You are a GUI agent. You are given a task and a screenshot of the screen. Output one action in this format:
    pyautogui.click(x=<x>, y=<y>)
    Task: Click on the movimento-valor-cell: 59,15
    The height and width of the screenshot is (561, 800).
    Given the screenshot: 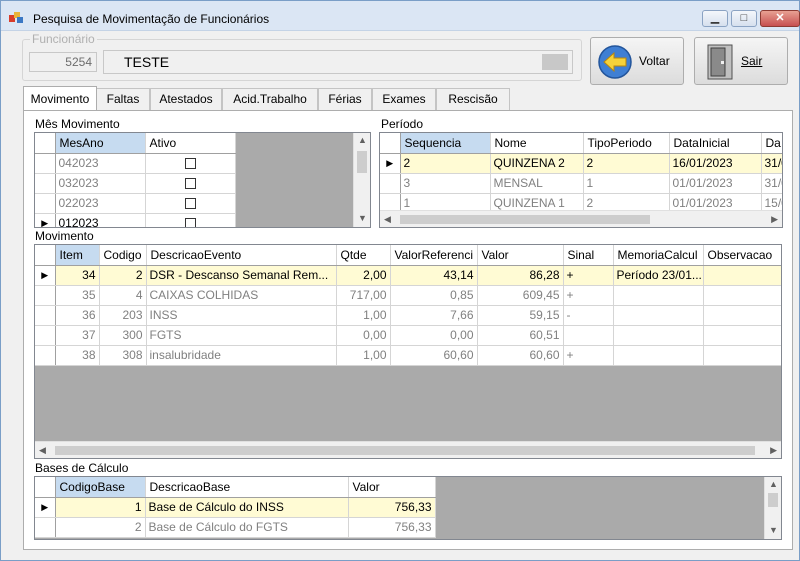 What is the action you would take?
    pyautogui.click(x=520, y=315)
    